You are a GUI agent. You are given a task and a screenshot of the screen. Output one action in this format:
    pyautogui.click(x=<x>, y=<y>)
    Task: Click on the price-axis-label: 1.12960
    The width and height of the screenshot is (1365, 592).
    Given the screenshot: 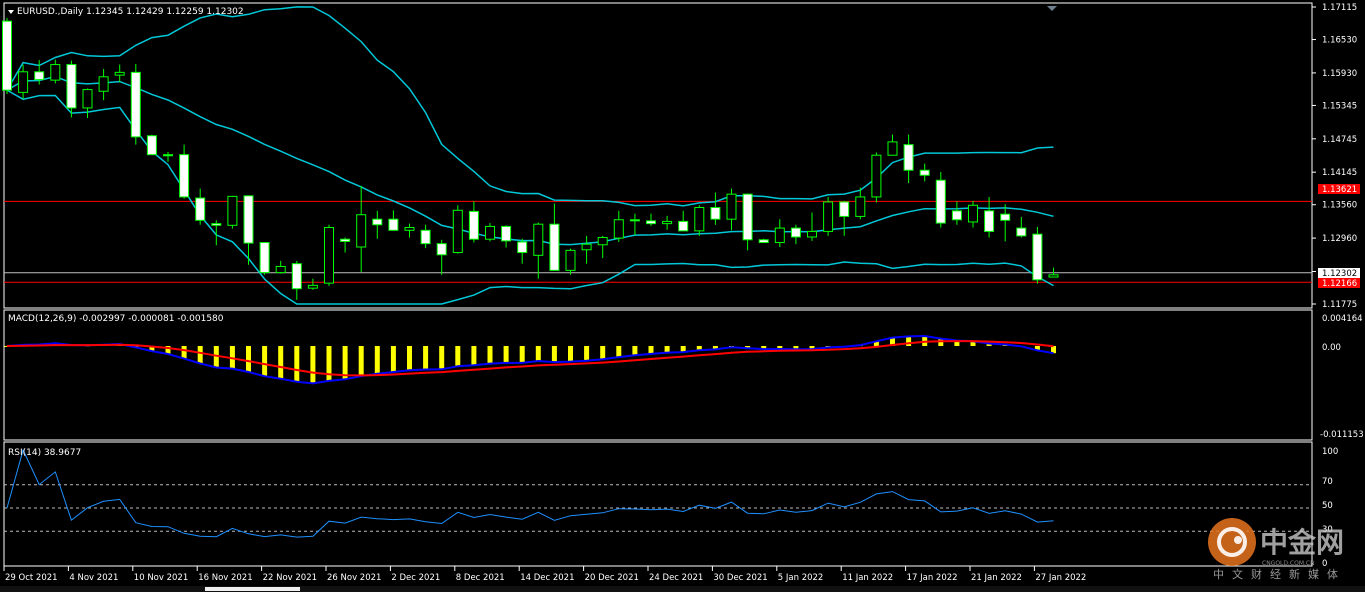 What is the action you would take?
    pyautogui.click(x=1339, y=239)
    